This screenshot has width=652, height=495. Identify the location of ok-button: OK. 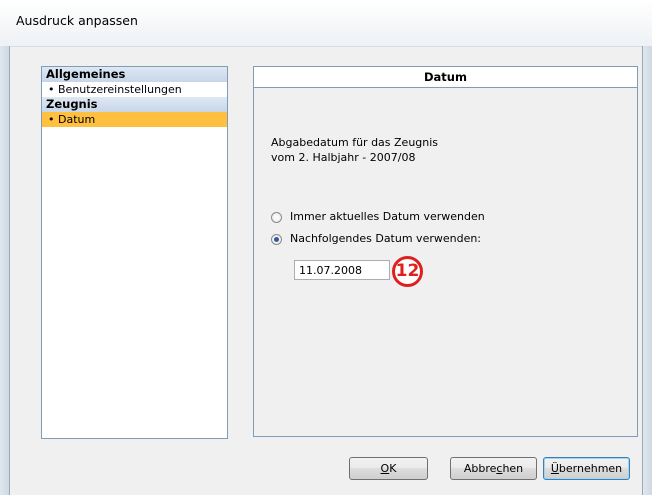
(388, 468).